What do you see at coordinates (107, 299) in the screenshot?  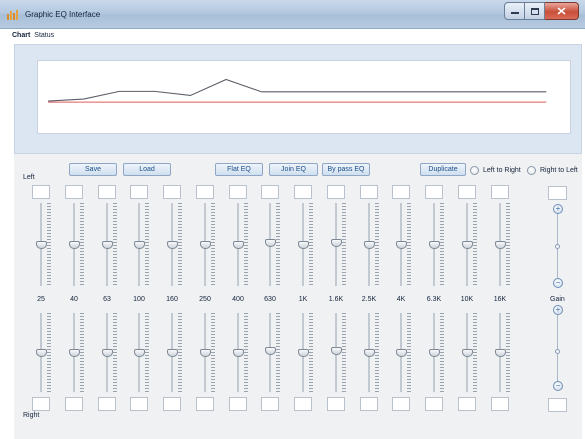 I see `band-frequency-label: 63` at bounding box center [107, 299].